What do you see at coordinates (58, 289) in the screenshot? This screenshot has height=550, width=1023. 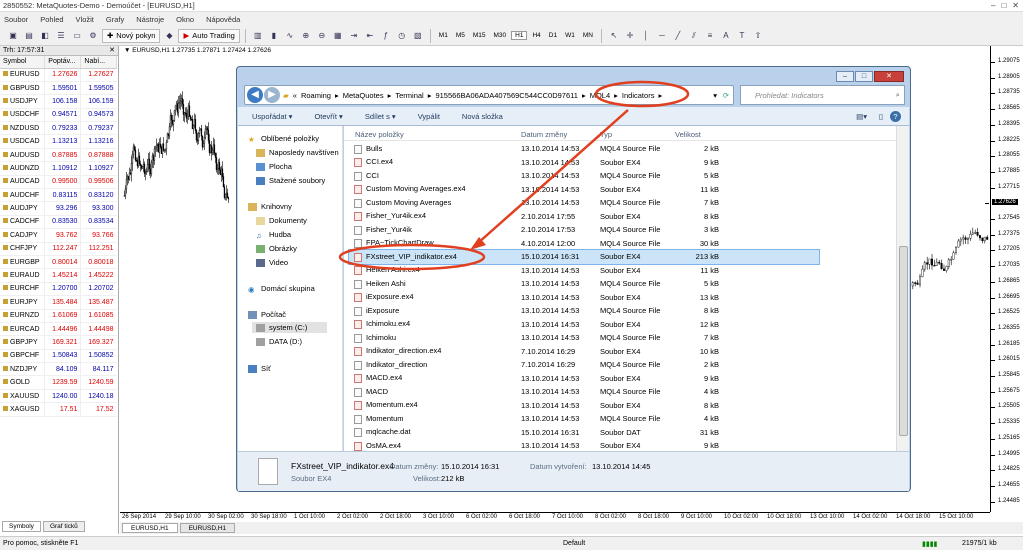 I see `table-row: EURCHF 1.20700 1.20702` at bounding box center [58, 289].